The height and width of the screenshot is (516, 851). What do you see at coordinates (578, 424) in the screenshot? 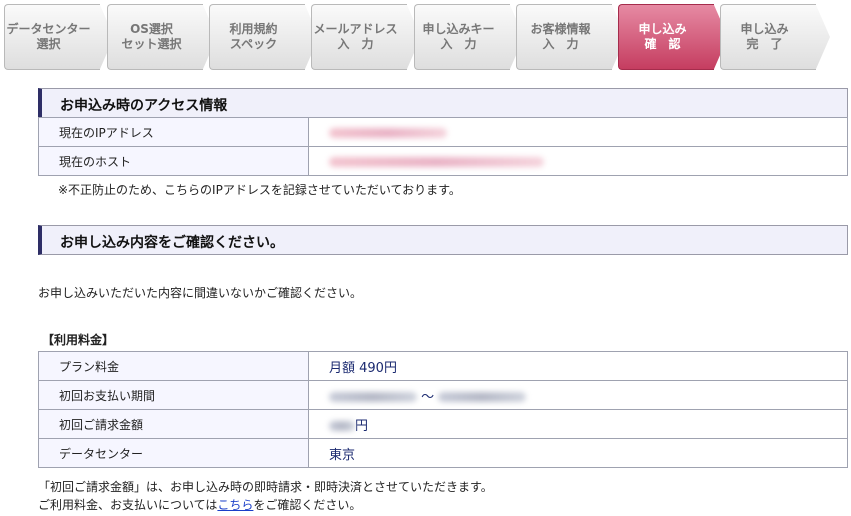
I see `amount-value: 円` at bounding box center [578, 424].